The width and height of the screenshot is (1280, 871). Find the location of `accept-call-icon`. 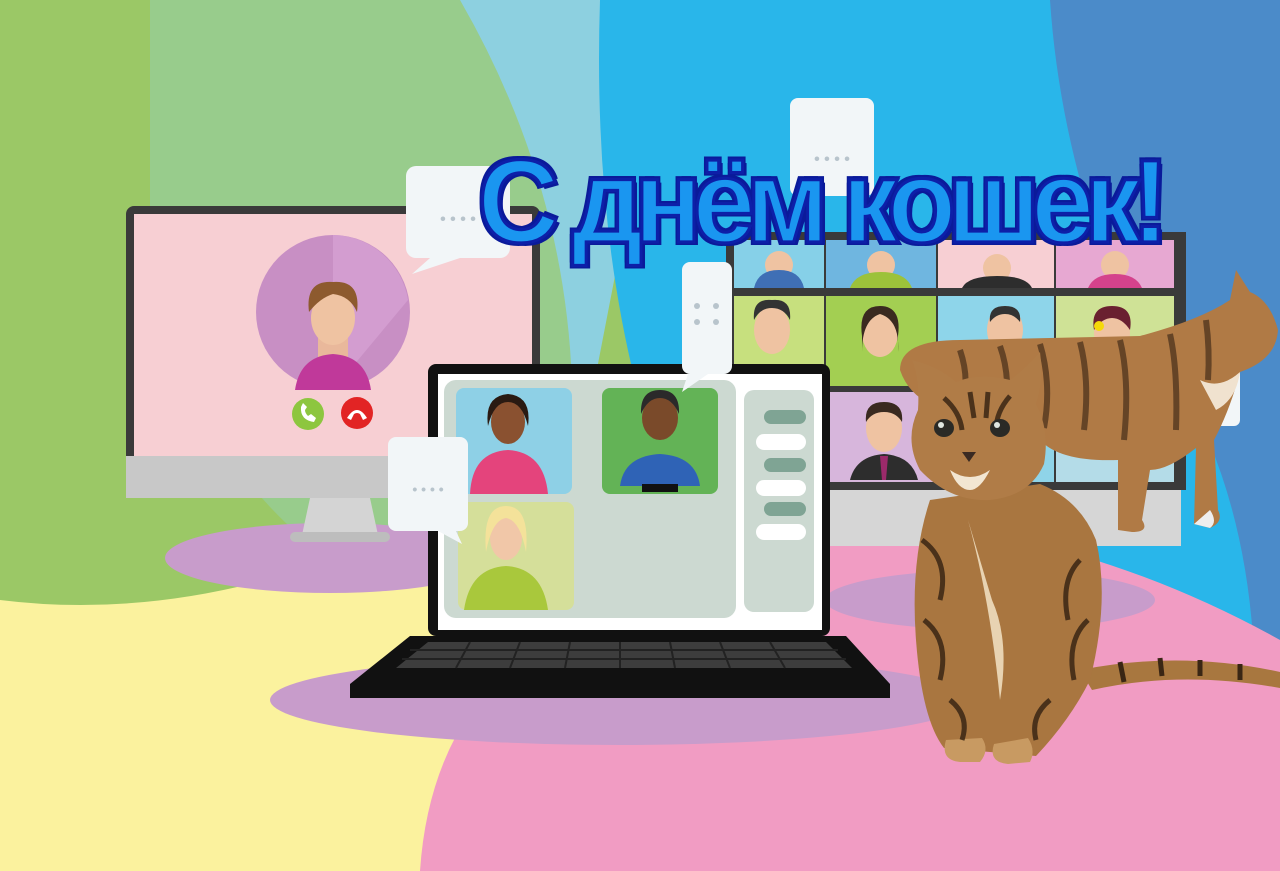

accept-call-icon is located at coordinates (308, 414).